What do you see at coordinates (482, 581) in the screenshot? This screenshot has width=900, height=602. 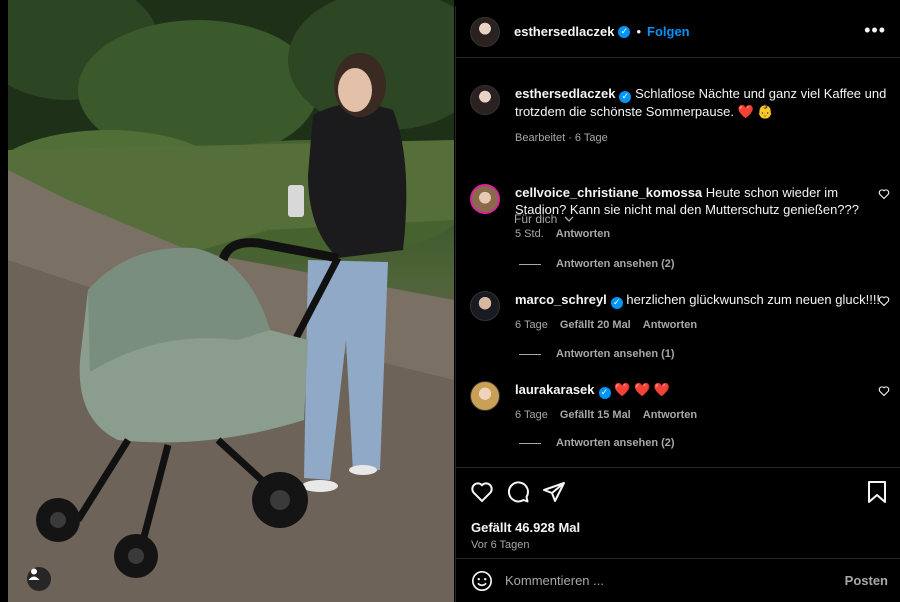 I see `emoji-icon` at bounding box center [482, 581].